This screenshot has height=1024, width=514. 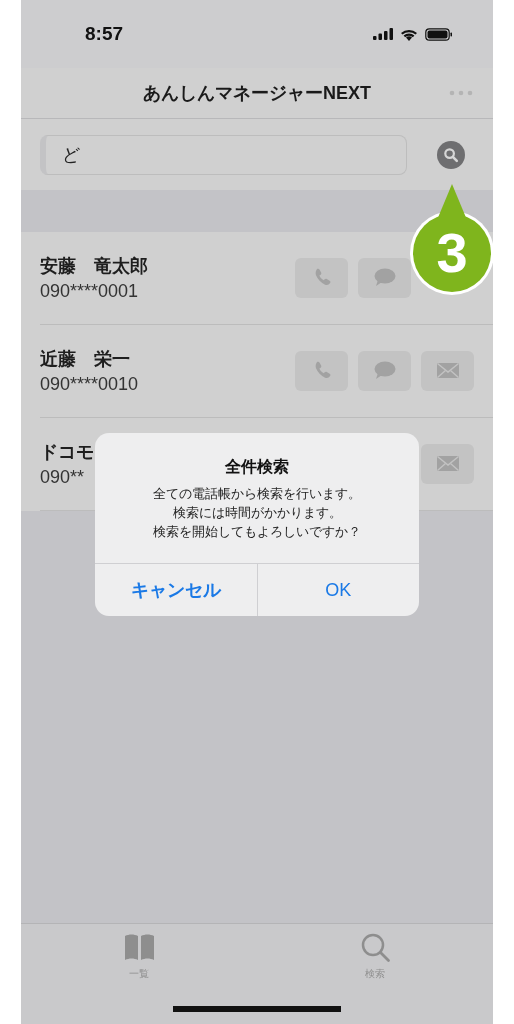 I want to click on phone-number: 090**, so click(x=63, y=477).